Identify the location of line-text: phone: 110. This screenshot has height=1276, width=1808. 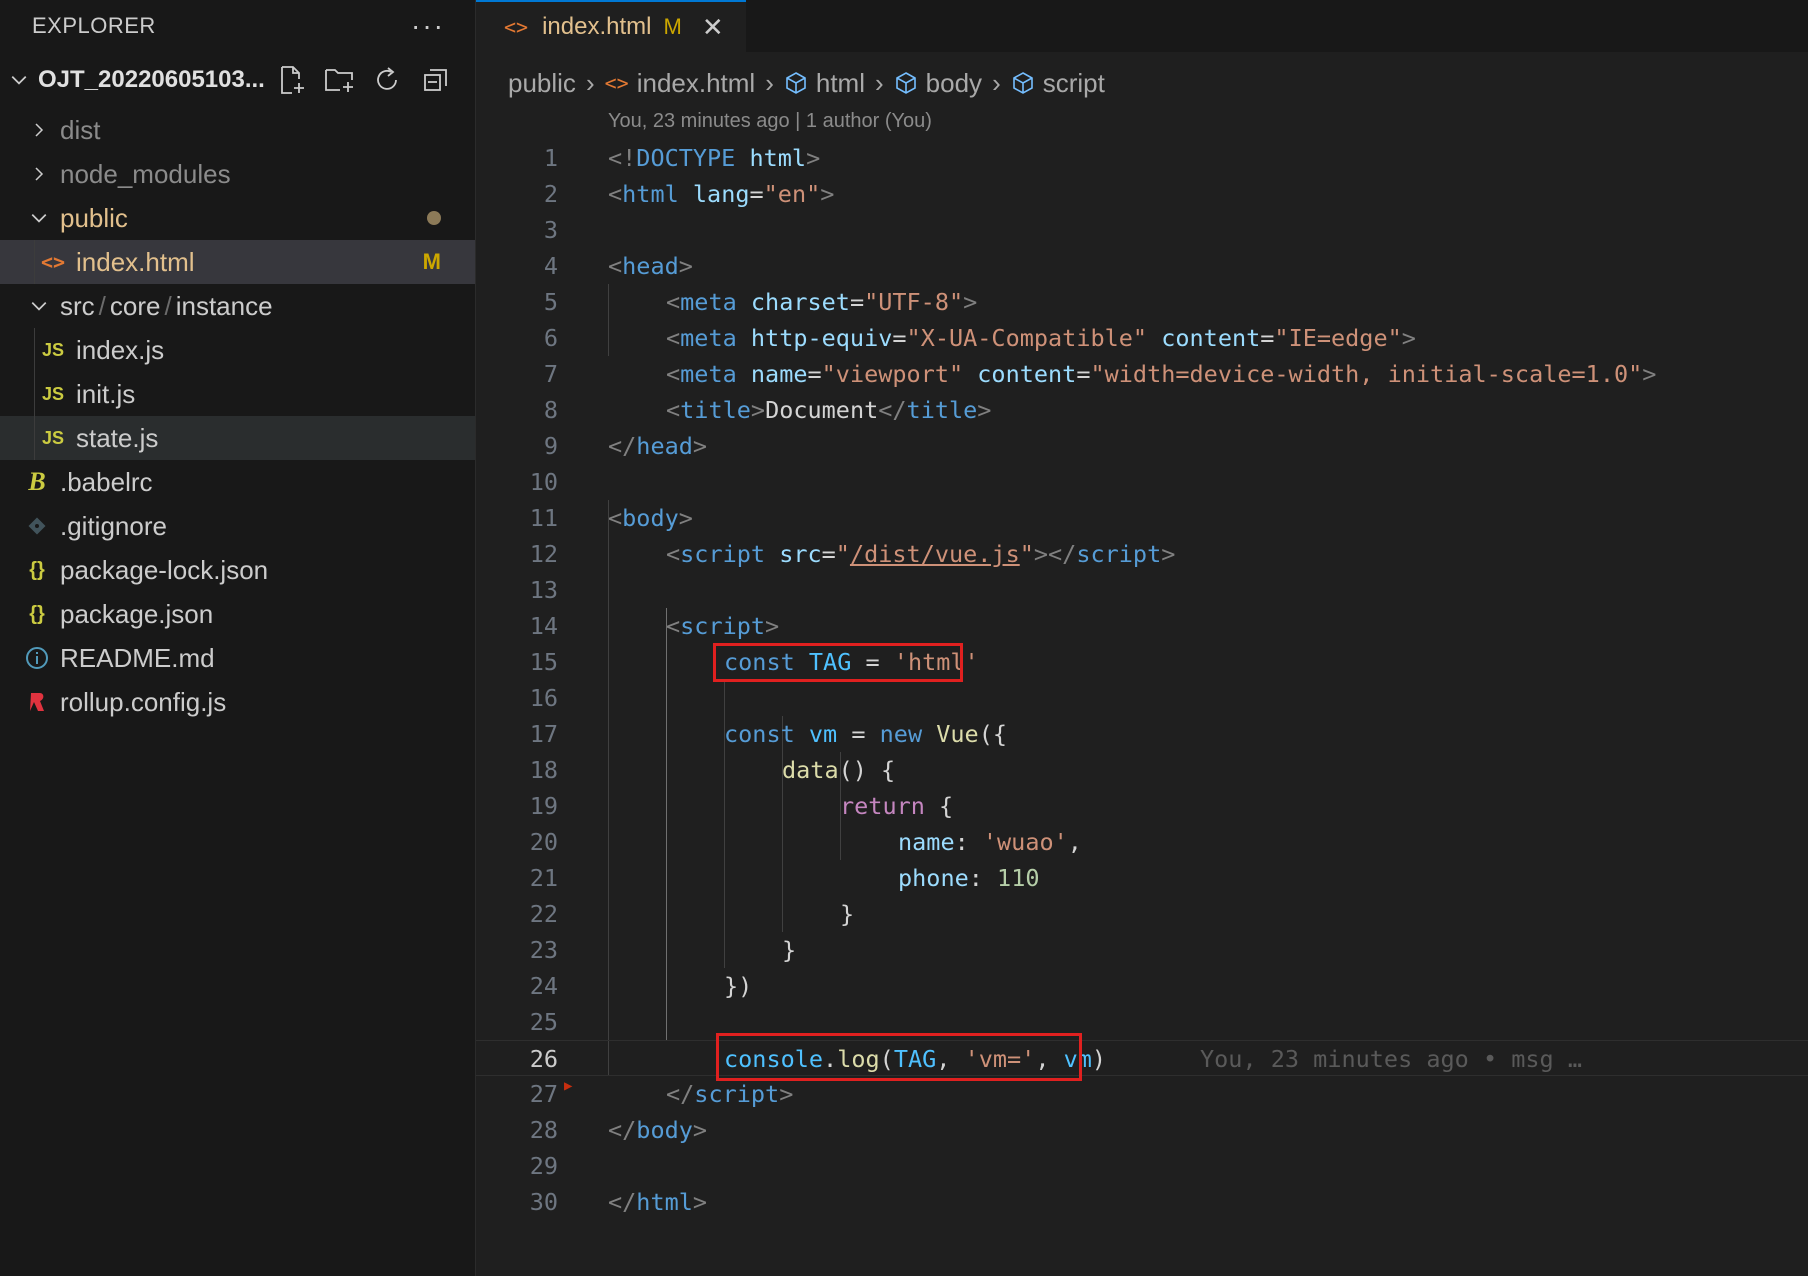
(969, 878).